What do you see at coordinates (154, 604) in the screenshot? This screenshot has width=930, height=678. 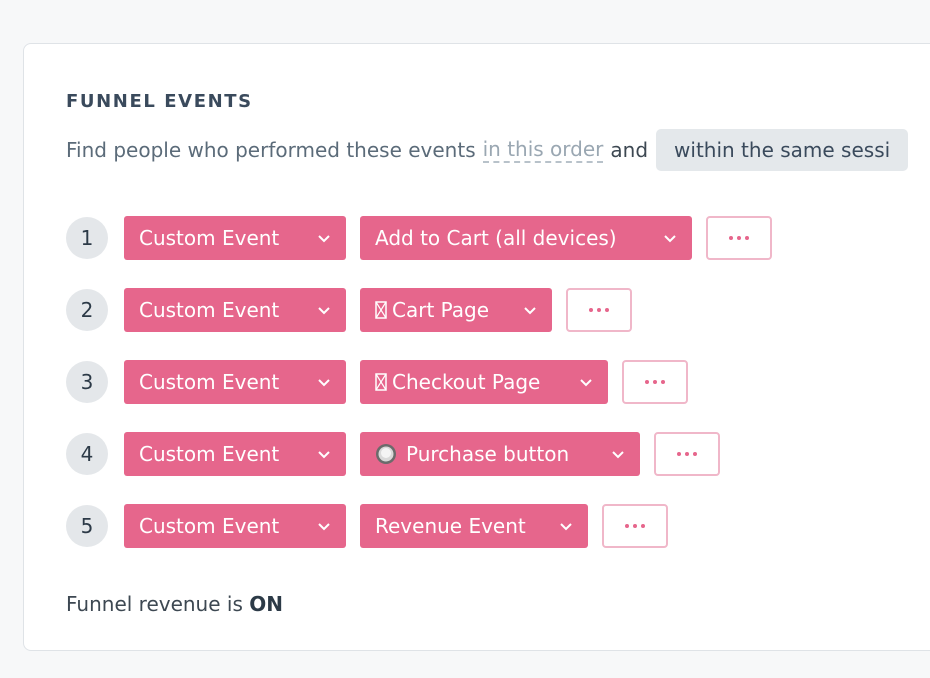 I see `revenue-prefix: Funnel revenue is` at bounding box center [154, 604].